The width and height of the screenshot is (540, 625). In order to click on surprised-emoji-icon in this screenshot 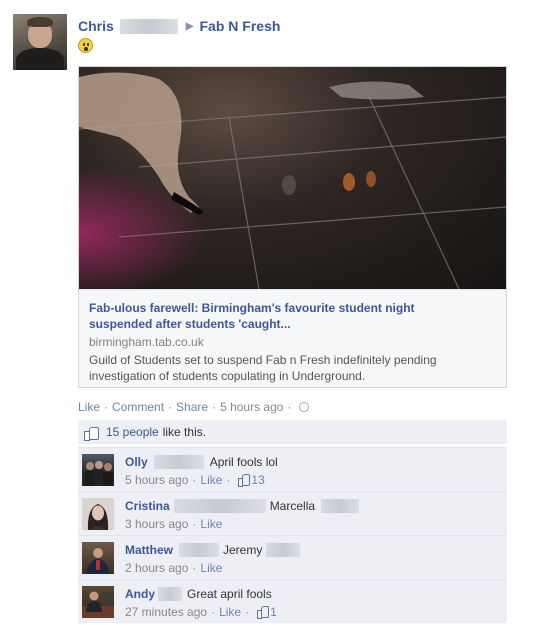, I will do `click(85, 45)`.